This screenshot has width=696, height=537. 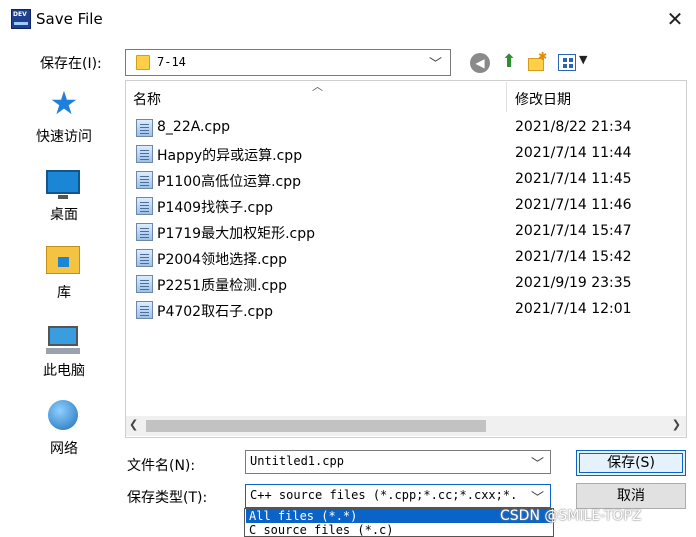 I want to click on location-combobox: 7-14 ﹀, so click(x=288, y=62).